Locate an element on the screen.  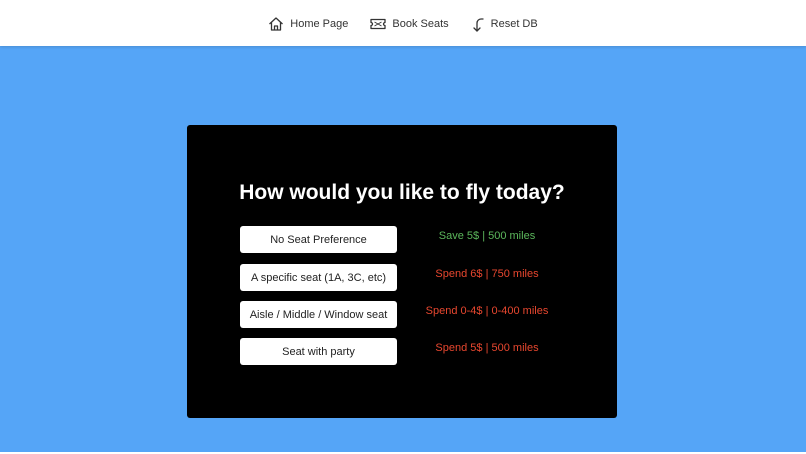
option-row: Seat with party Spend 5$ | 500 miles is located at coordinates (402, 351).